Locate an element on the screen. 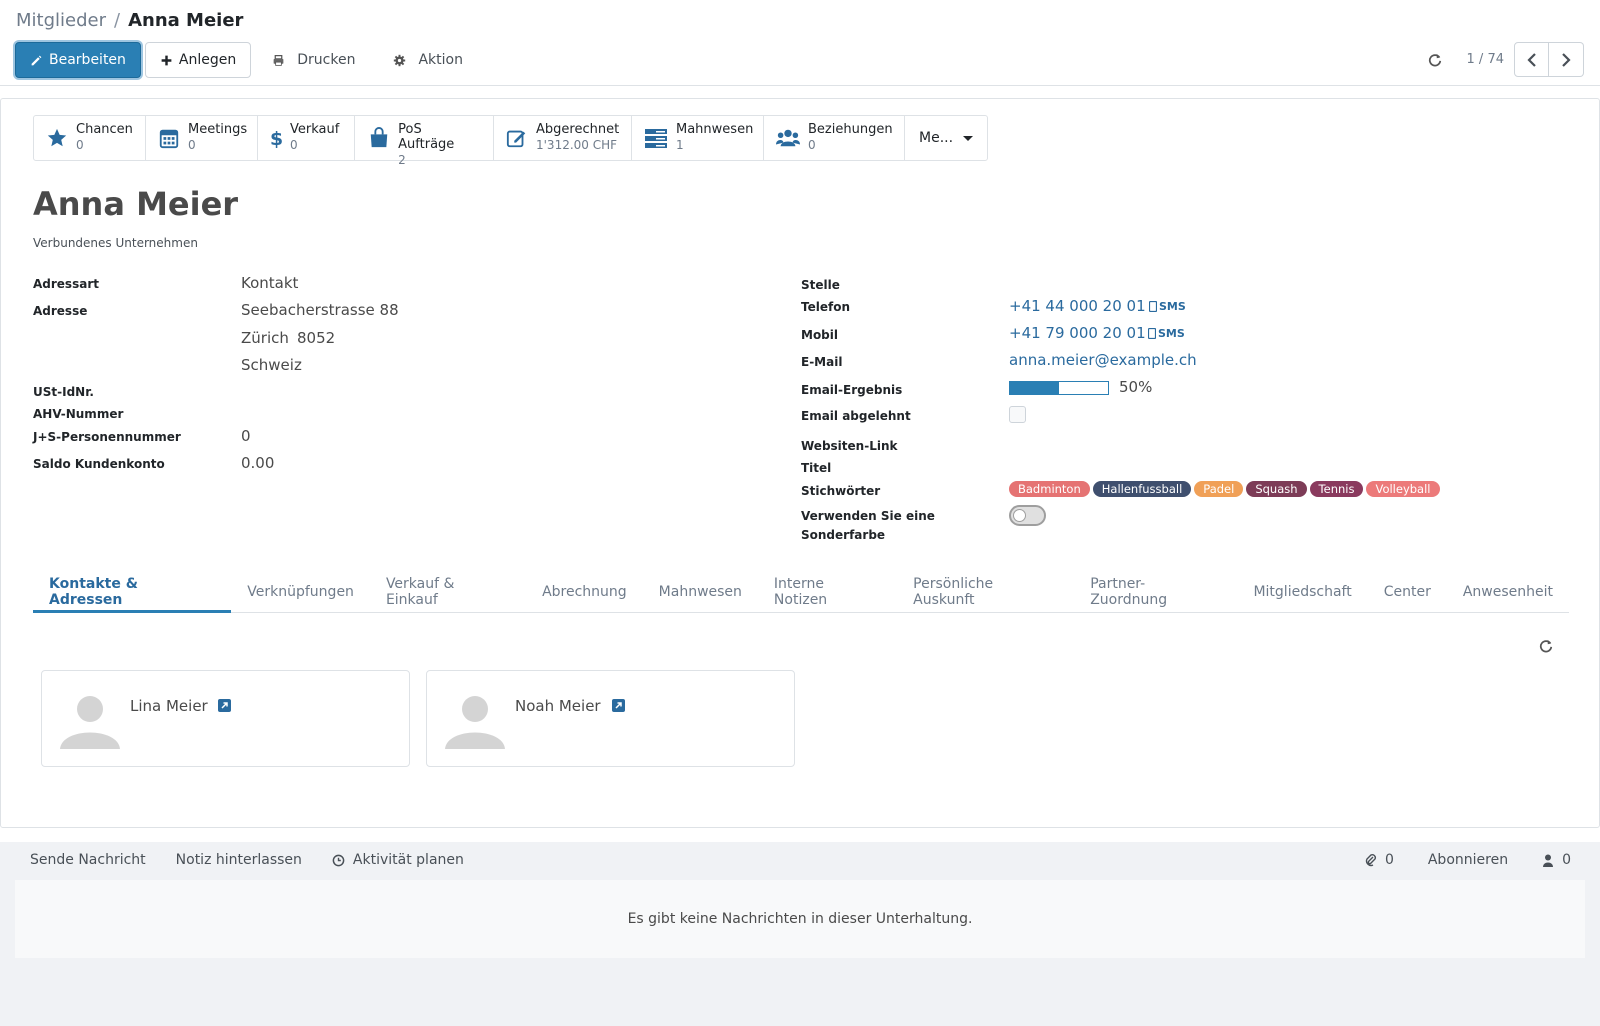  special-color-label-line1: Verwenden Sie eine is located at coordinates (868, 516).